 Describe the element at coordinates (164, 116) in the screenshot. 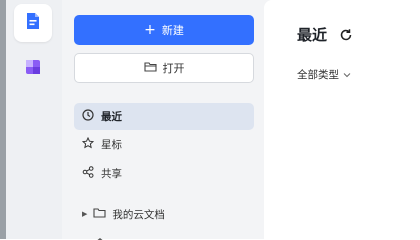

I see `sidebar-item-recent: 最近` at that location.